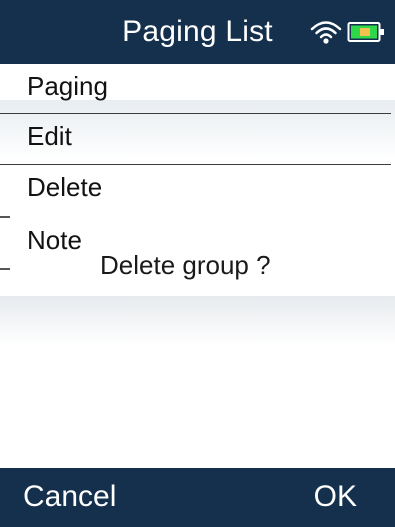  What do you see at coordinates (54, 240) in the screenshot?
I see `menu-item-label: Note` at bounding box center [54, 240].